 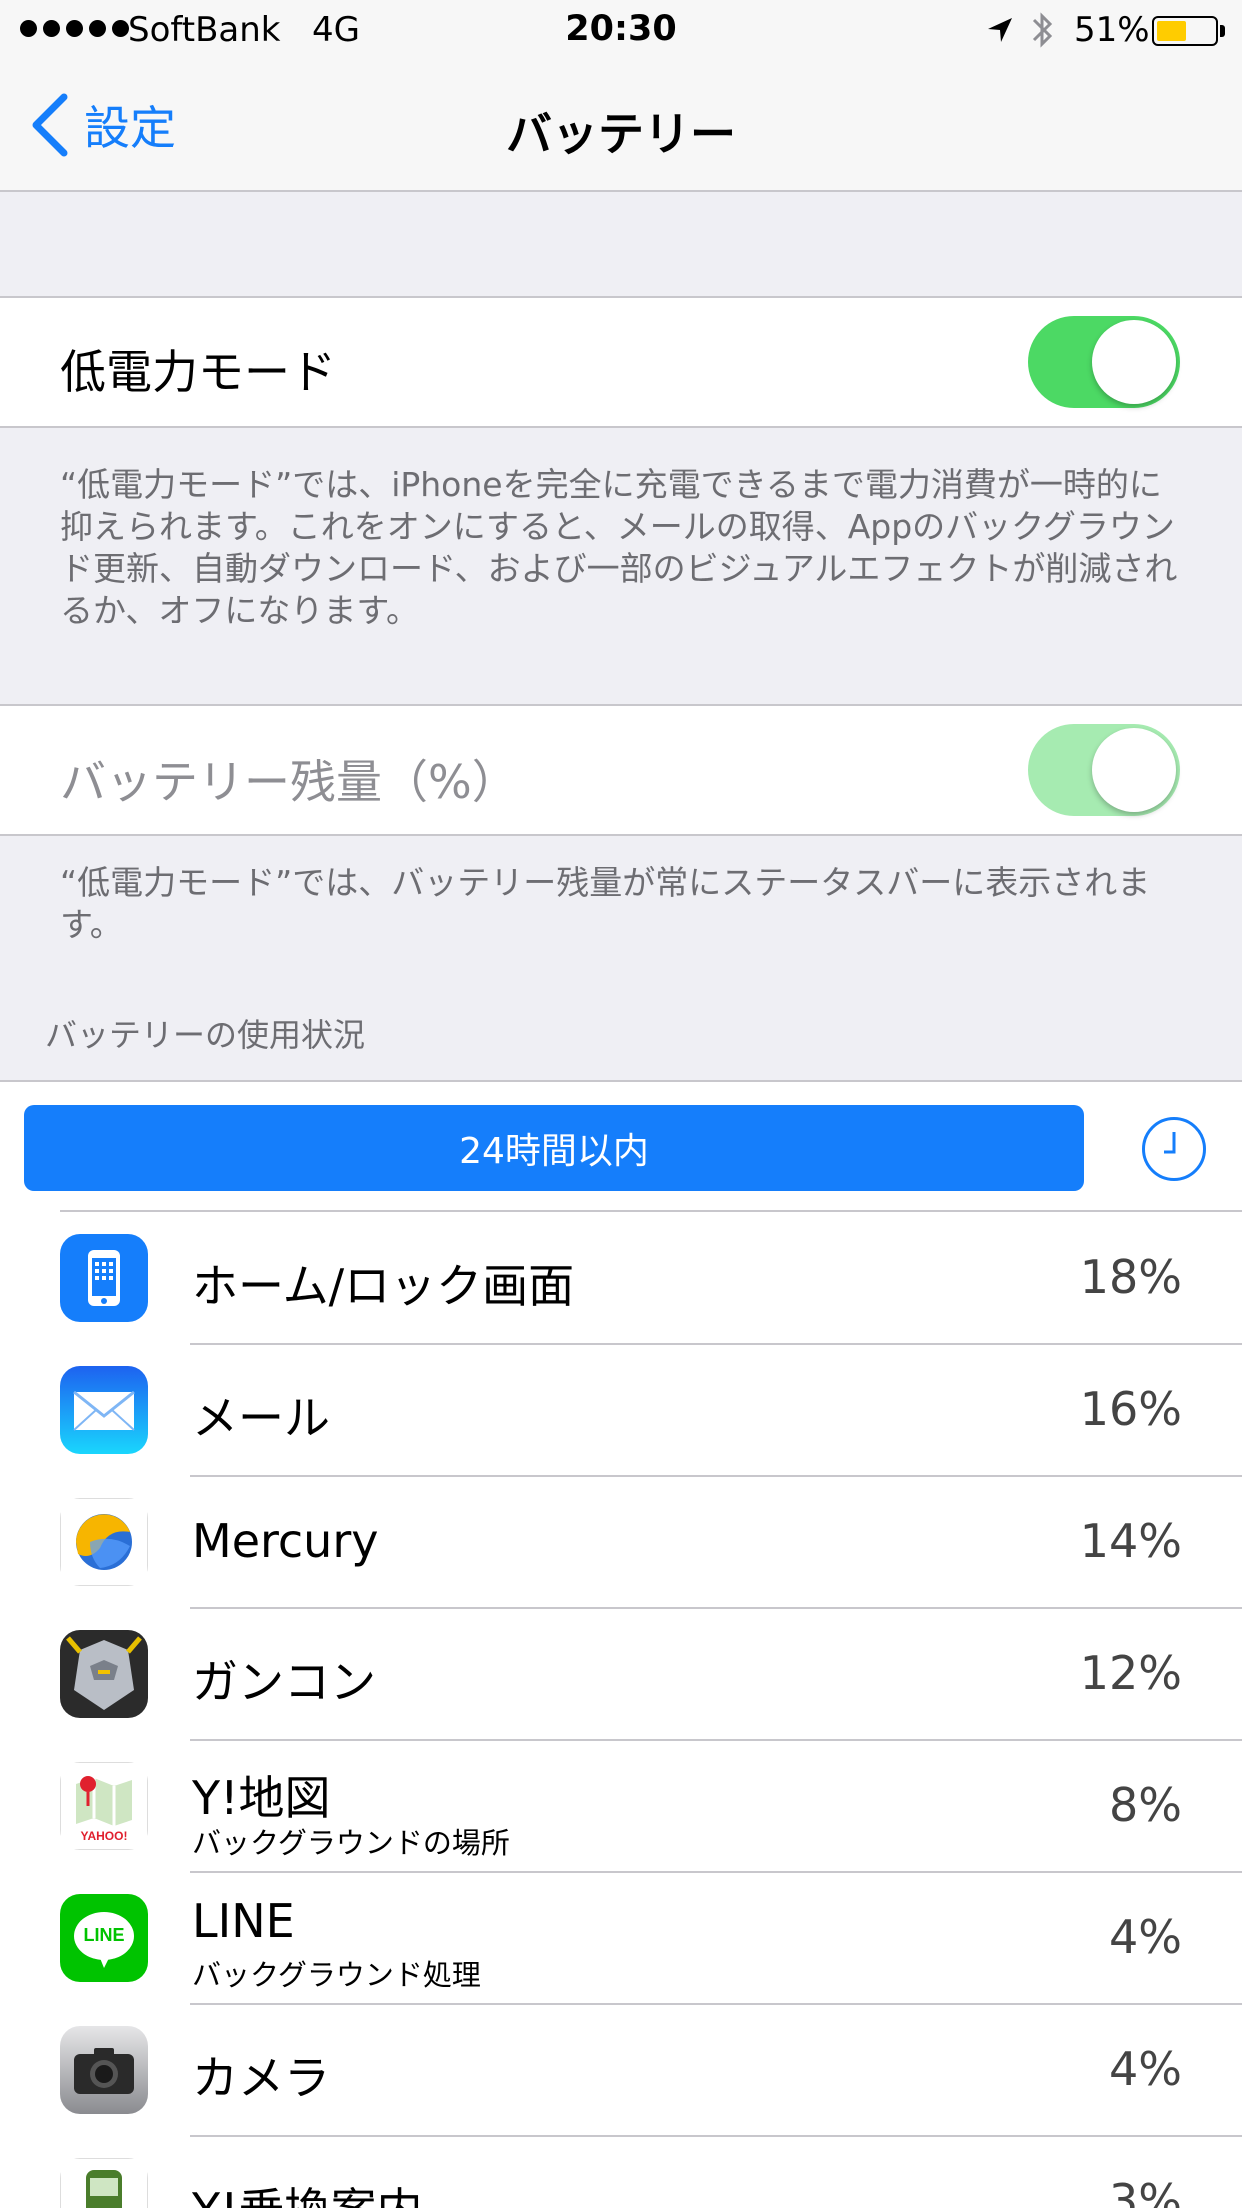 What do you see at coordinates (1222, 31) in the screenshot?
I see `battery-tip` at bounding box center [1222, 31].